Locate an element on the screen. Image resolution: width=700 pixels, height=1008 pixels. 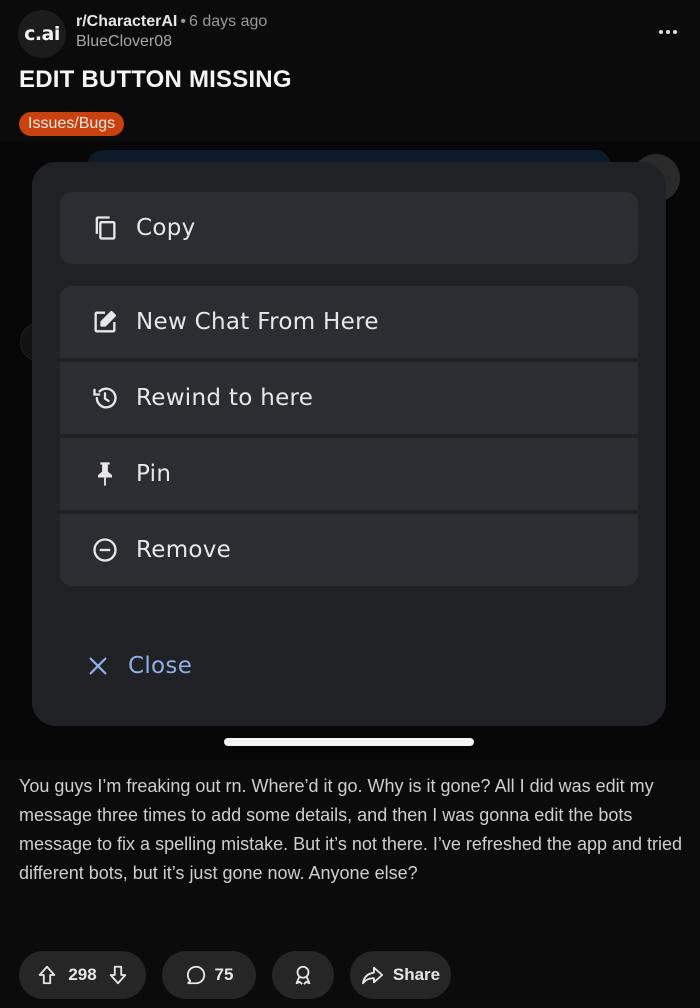
home-indicator is located at coordinates (349, 742).